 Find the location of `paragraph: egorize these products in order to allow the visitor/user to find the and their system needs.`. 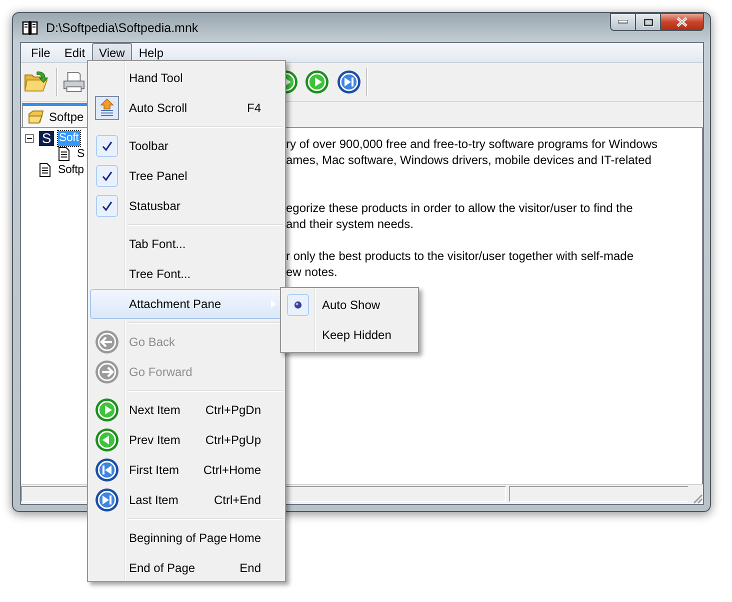

paragraph: egorize these products in order to allow the visitor/user to find the and their system needs. is located at coordinates (460, 216).